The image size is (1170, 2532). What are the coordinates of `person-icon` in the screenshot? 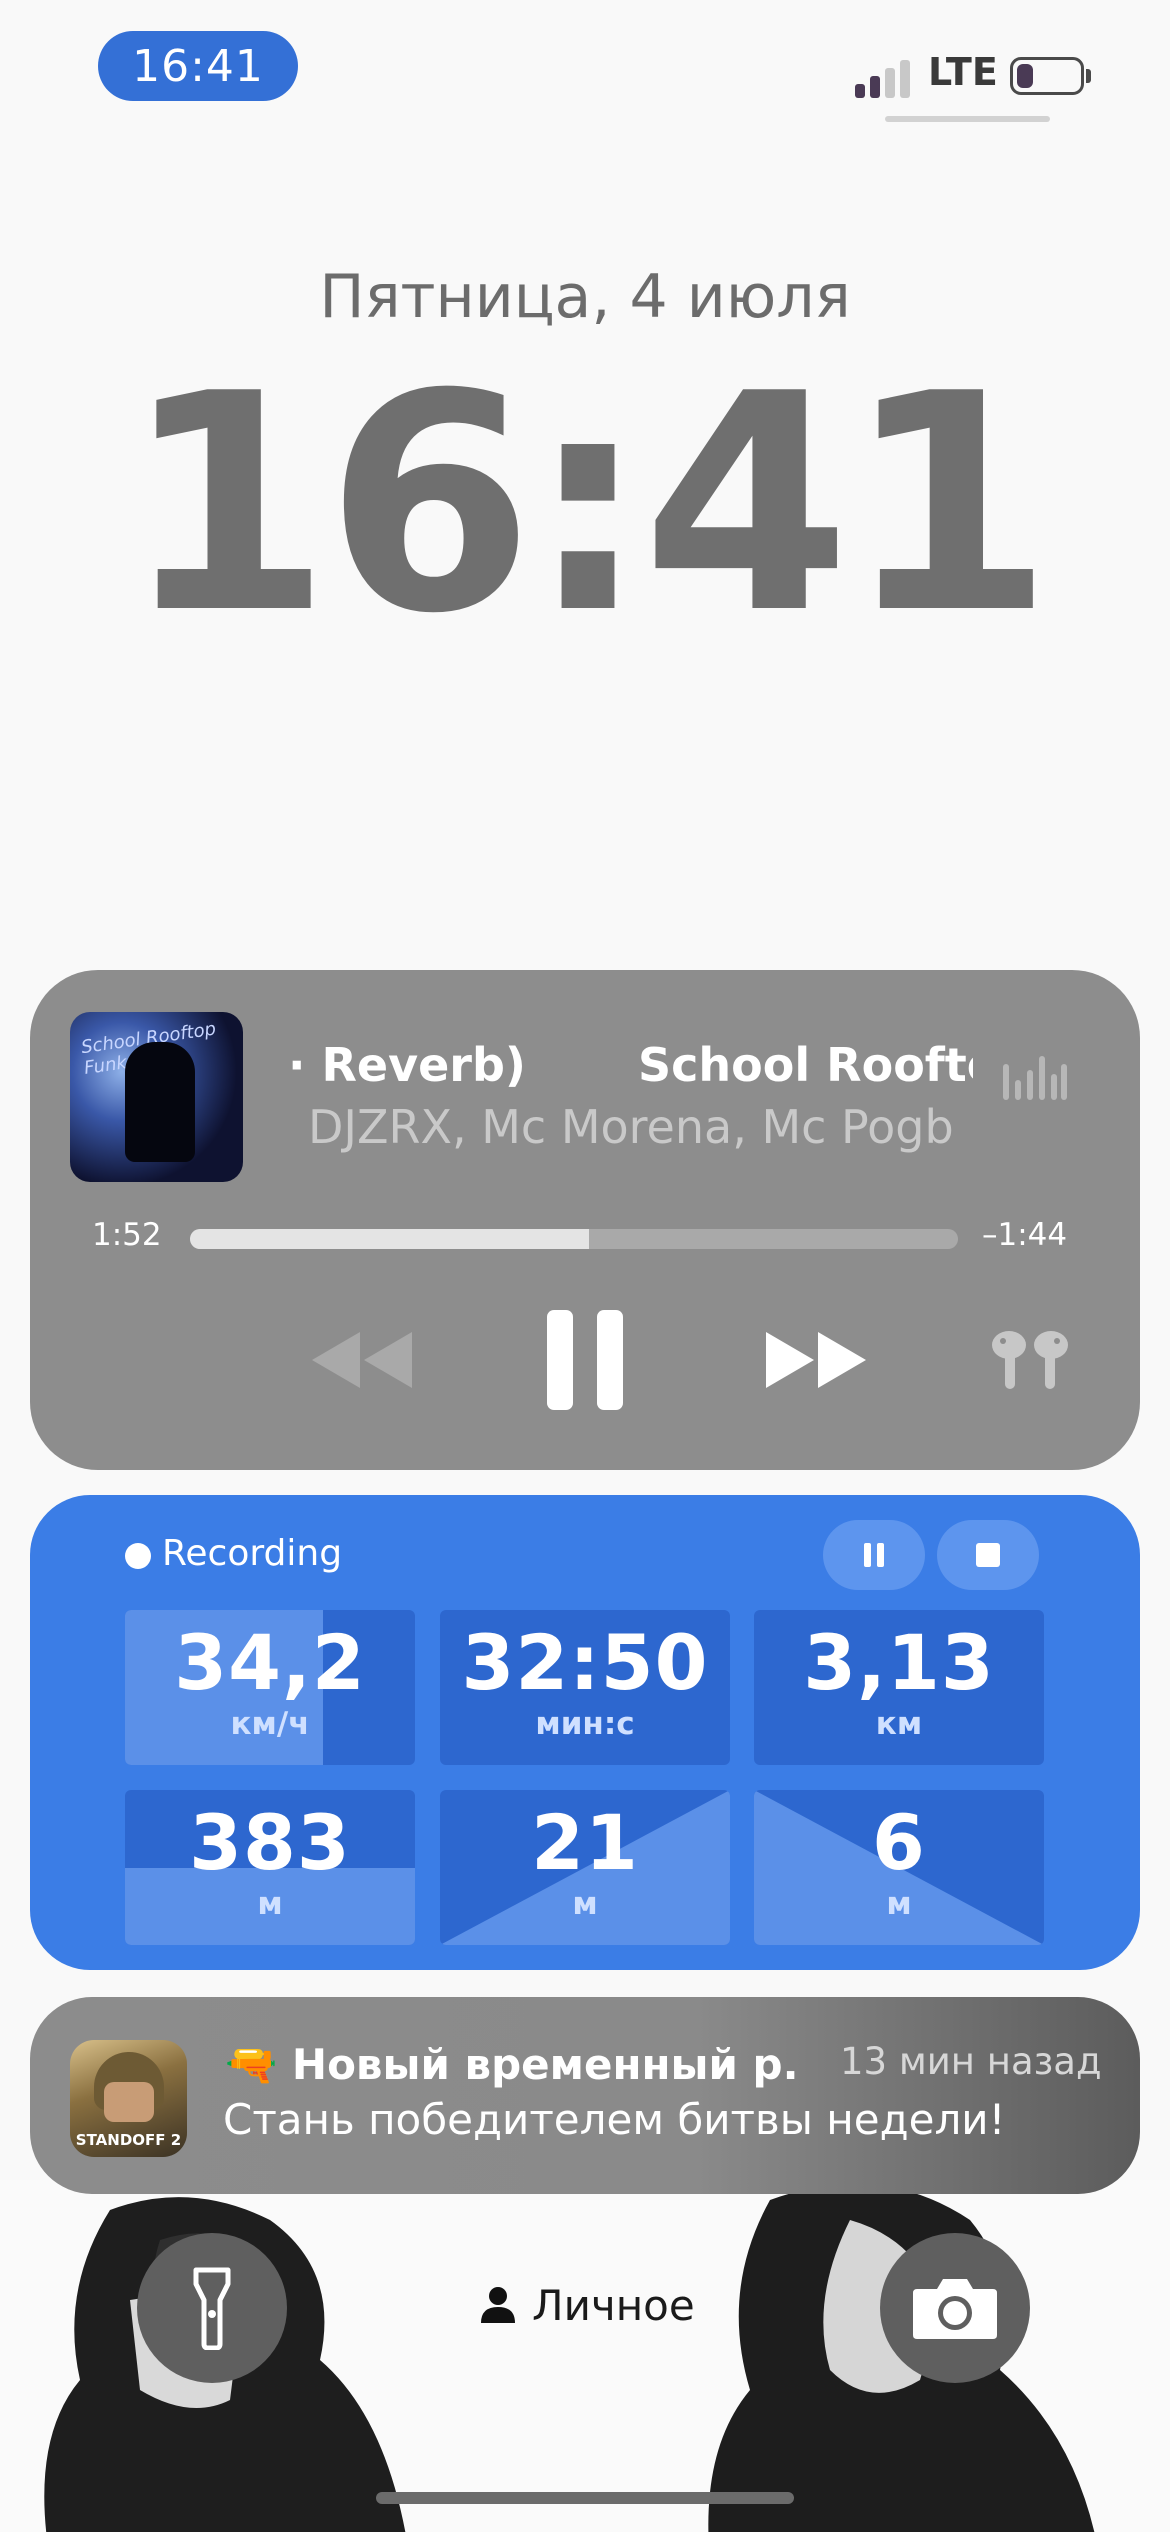 It's located at (498, 2305).